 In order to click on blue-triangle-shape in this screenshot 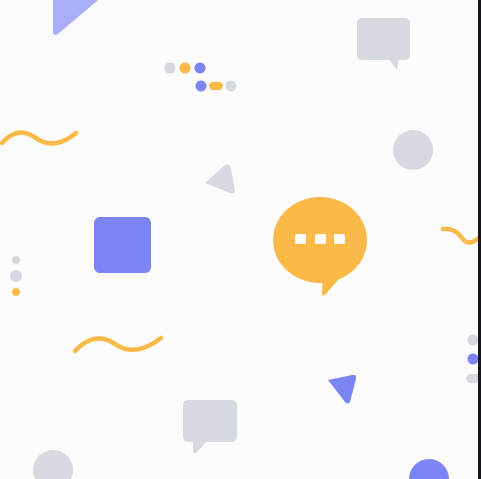, I will do `click(75, 17)`.